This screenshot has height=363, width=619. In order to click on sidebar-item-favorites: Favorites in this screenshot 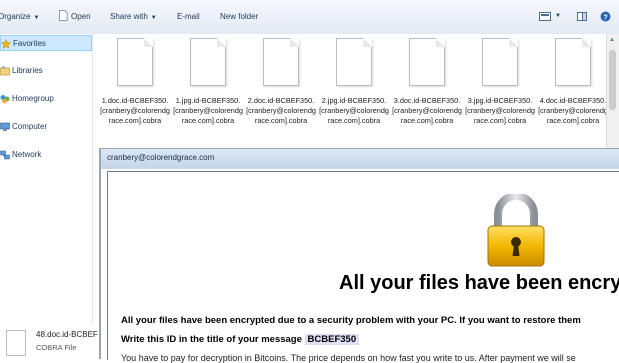, I will do `click(46, 43)`.